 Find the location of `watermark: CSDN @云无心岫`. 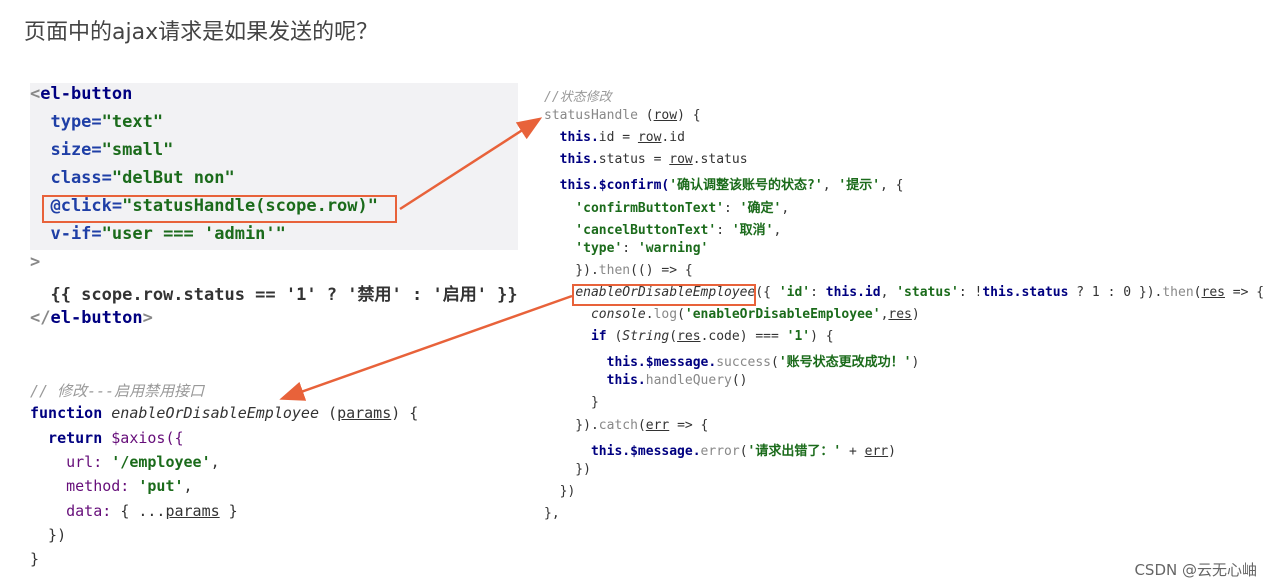

watermark: CSDN @云无心岫 is located at coordinates (1195, 570).